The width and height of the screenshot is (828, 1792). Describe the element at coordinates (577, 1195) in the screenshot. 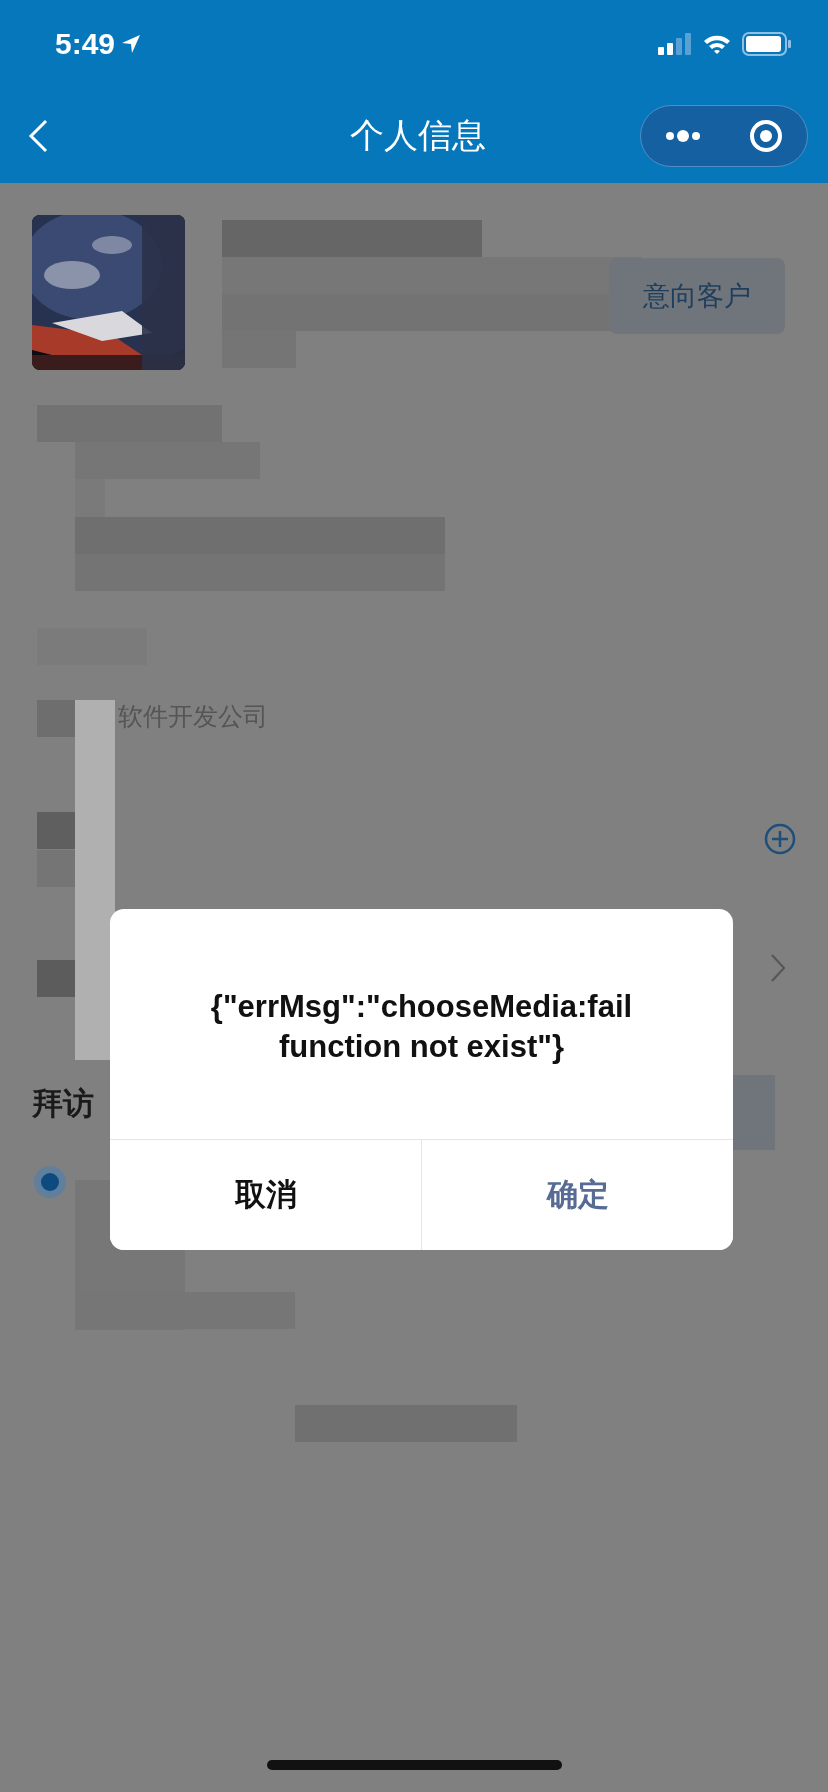

I see `confirm-button: 确定` at that location.